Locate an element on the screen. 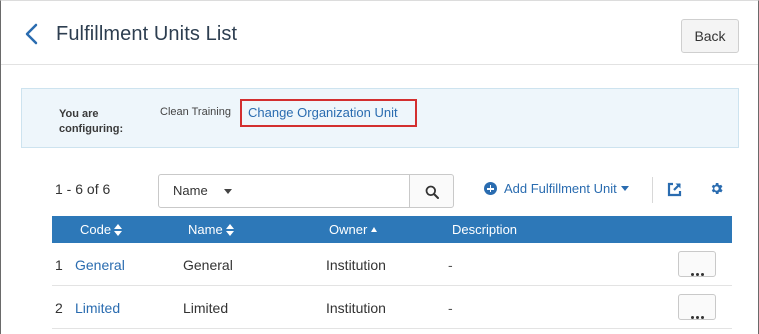  chevron-left-icon is located at coordinates (32, 34).